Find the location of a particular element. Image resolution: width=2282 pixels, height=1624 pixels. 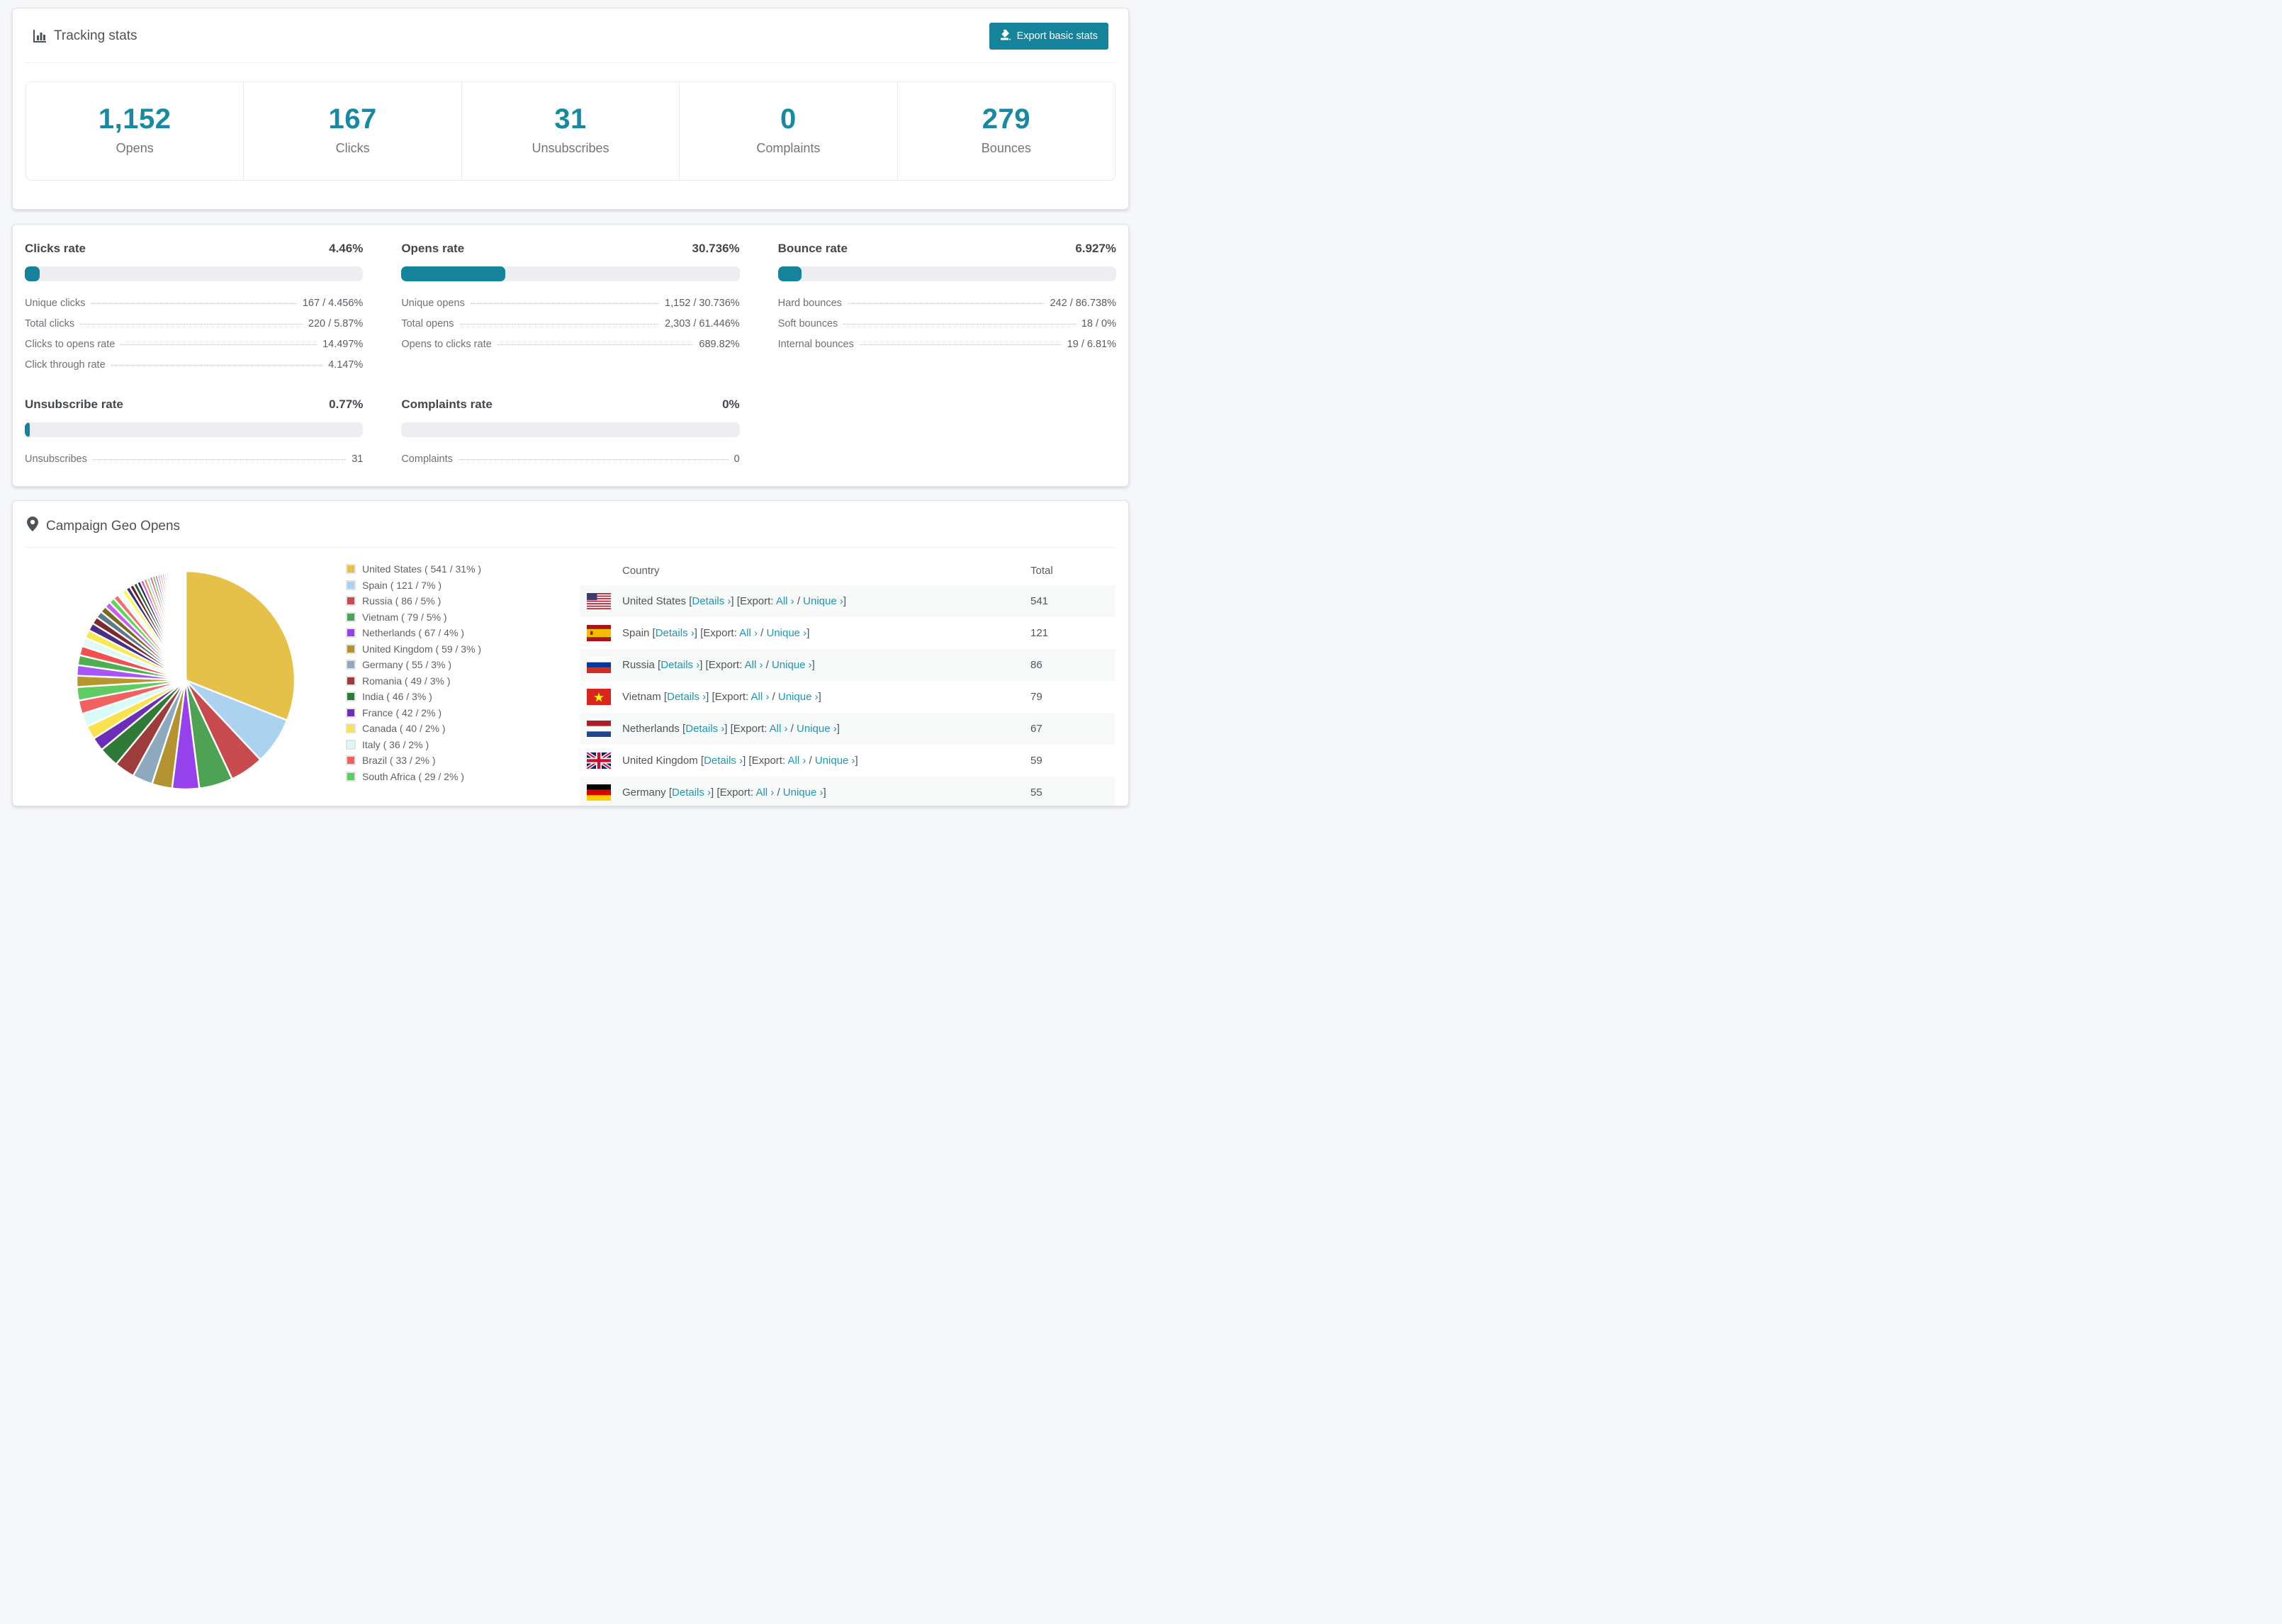

rate-title-row: Bounce rate 6.927% is located at coordinates (947, 249).